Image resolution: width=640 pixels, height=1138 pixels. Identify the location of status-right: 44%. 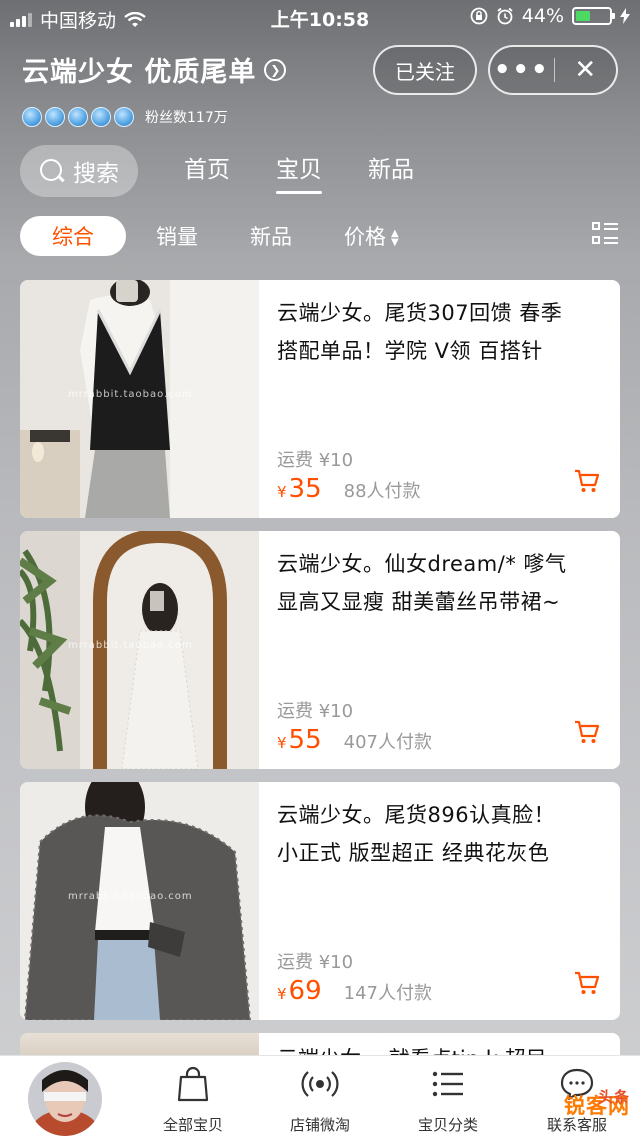
(550, 16).